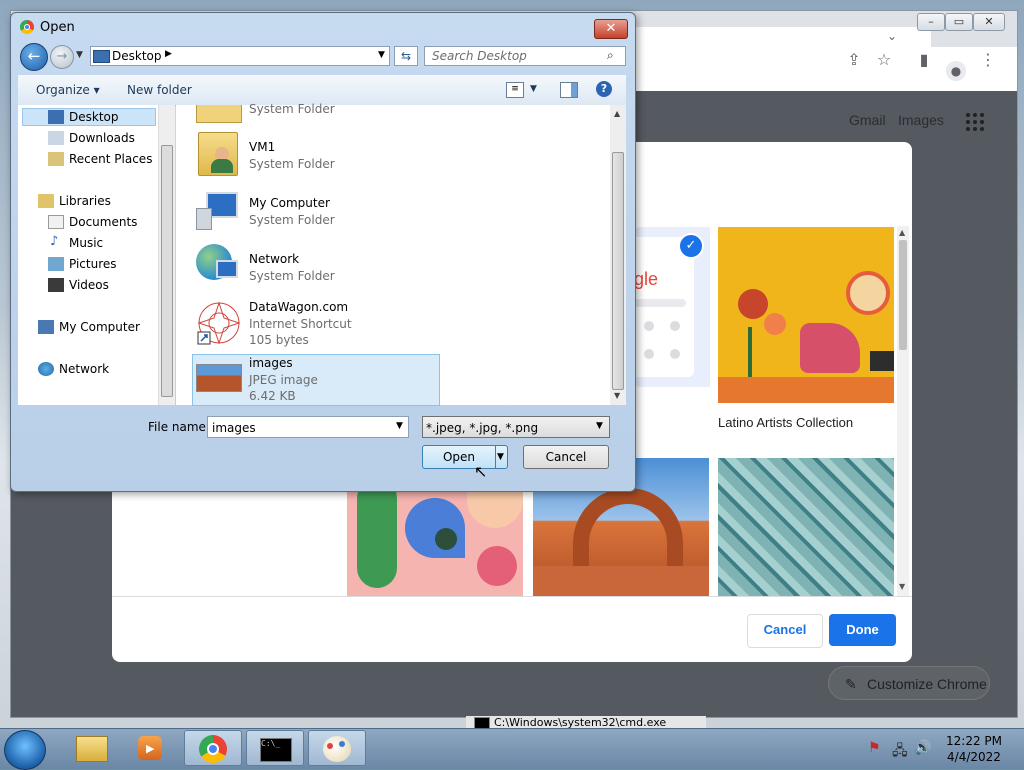 This screenshot has width=1024, height=770. What do you see at coordinates (27, 27) in the screenshot?
I see `chrome-logo-icon` at bounding box center [27, 27].